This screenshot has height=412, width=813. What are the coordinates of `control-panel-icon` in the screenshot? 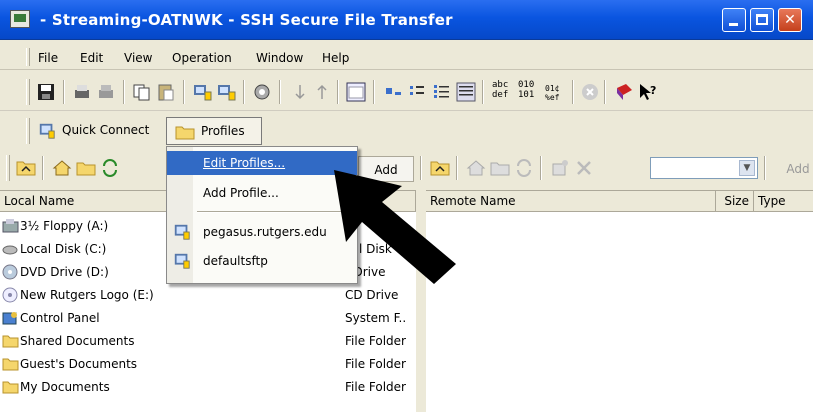 It's located at (9, 318).